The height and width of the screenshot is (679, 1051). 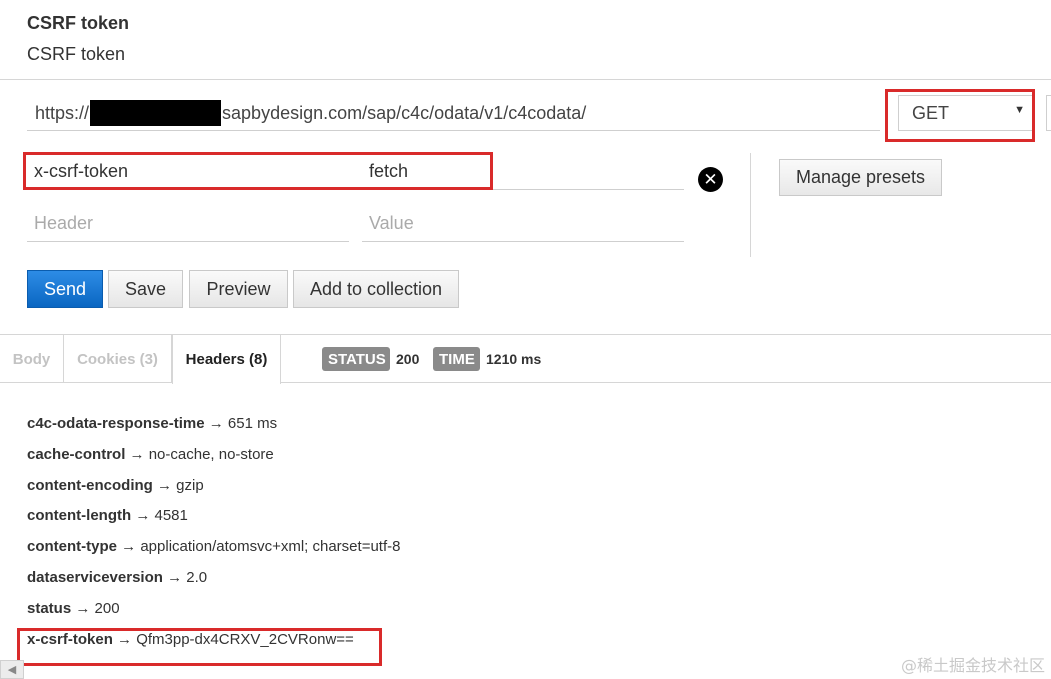 What do you see at coordinates (972, 665) in the screenshot?
I see `watermark: @稀土掘金技术社区` at bounding box center [972, 665].